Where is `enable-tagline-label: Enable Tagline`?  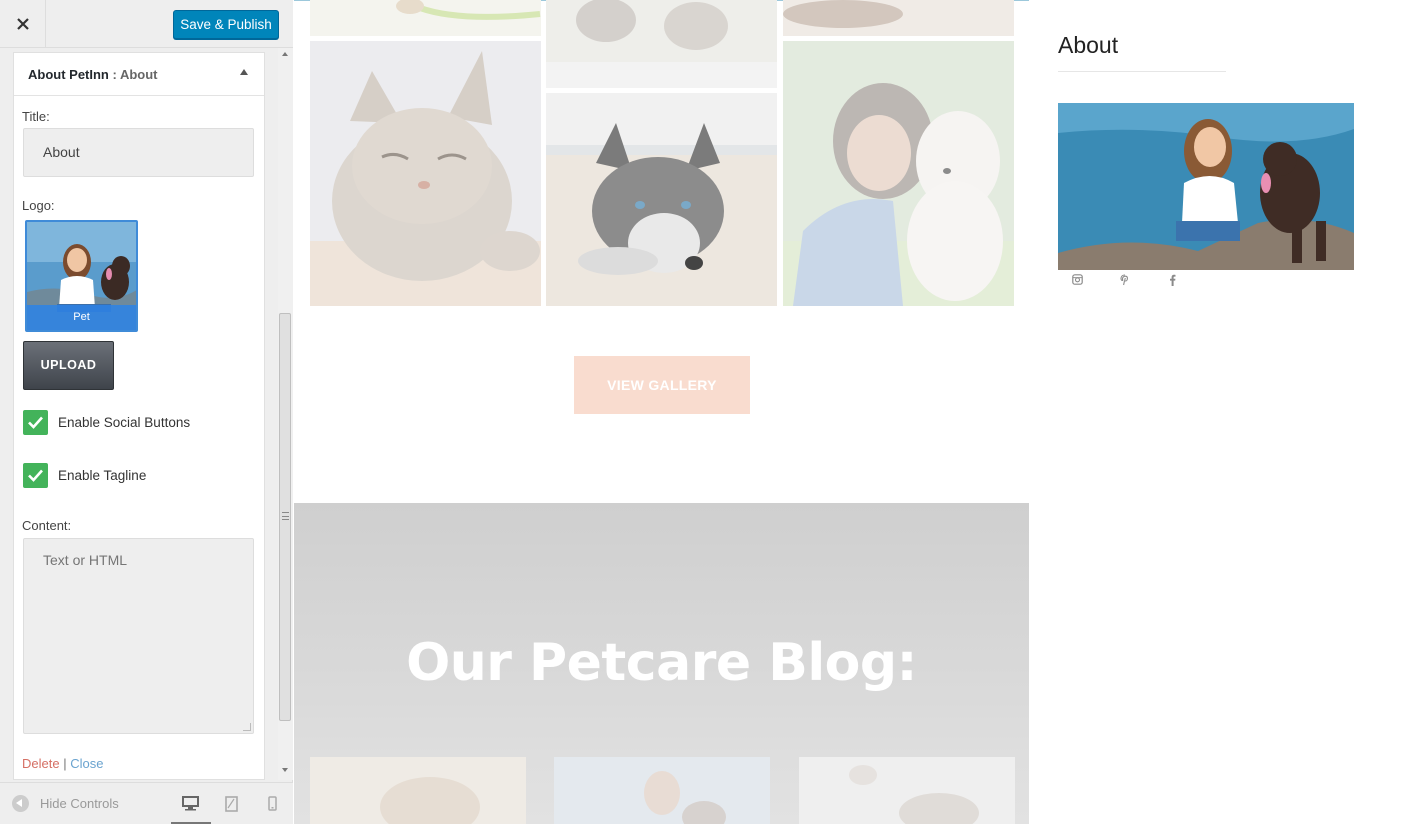 enable-tagline-label: Enable Tagline is located at coordinates (102, 475).